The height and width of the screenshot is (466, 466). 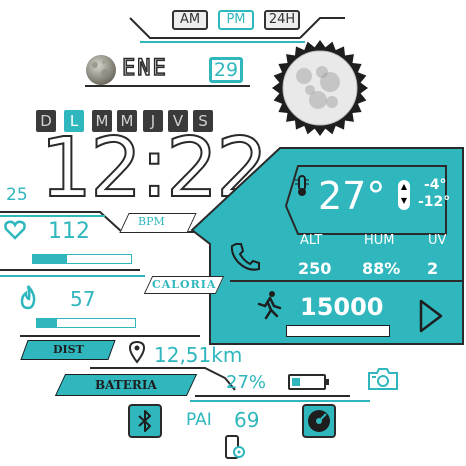 What do you see at coordinates (437, 240) in the screenshot?
I see `uv-label: UV` at bounding box center [437, 240].